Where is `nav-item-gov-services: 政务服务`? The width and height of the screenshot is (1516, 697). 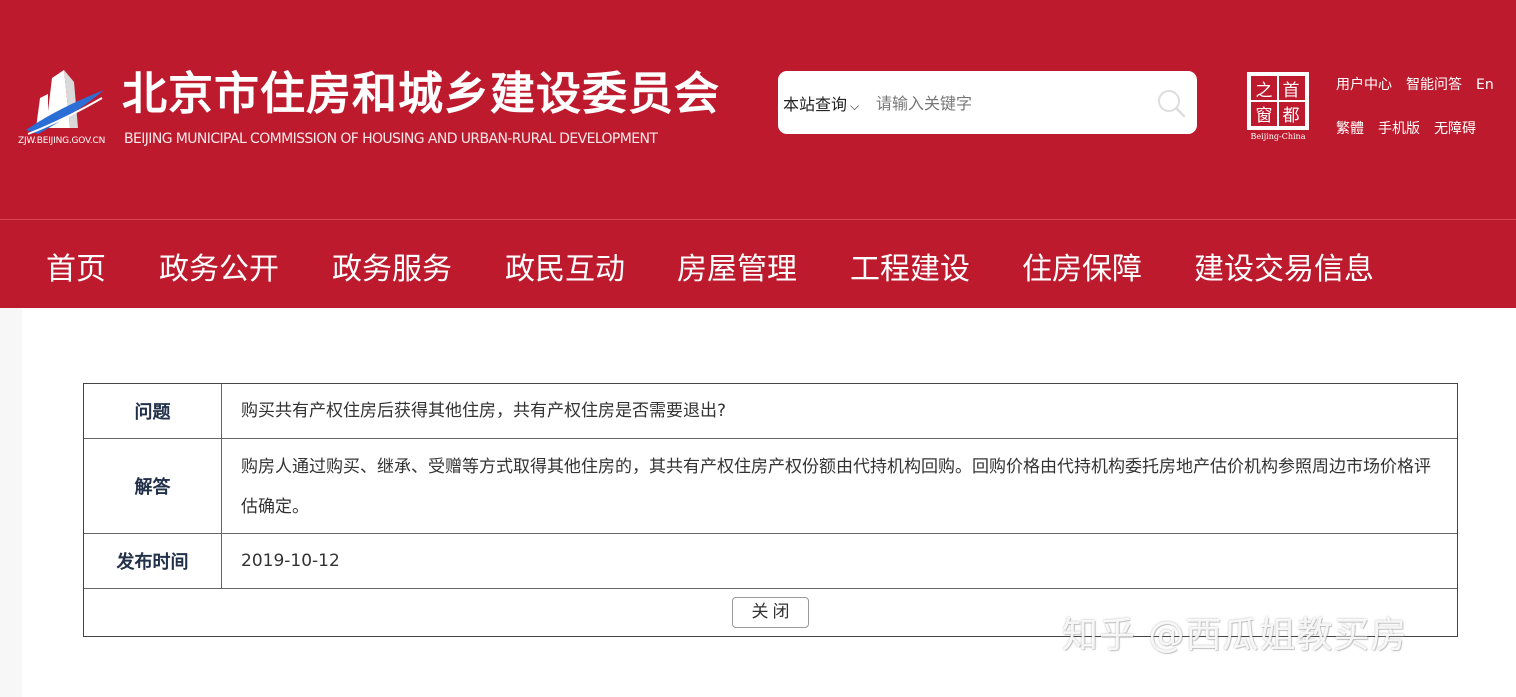 nav-item-gov-services: 政务服务 is located at coordinates (392, 266).